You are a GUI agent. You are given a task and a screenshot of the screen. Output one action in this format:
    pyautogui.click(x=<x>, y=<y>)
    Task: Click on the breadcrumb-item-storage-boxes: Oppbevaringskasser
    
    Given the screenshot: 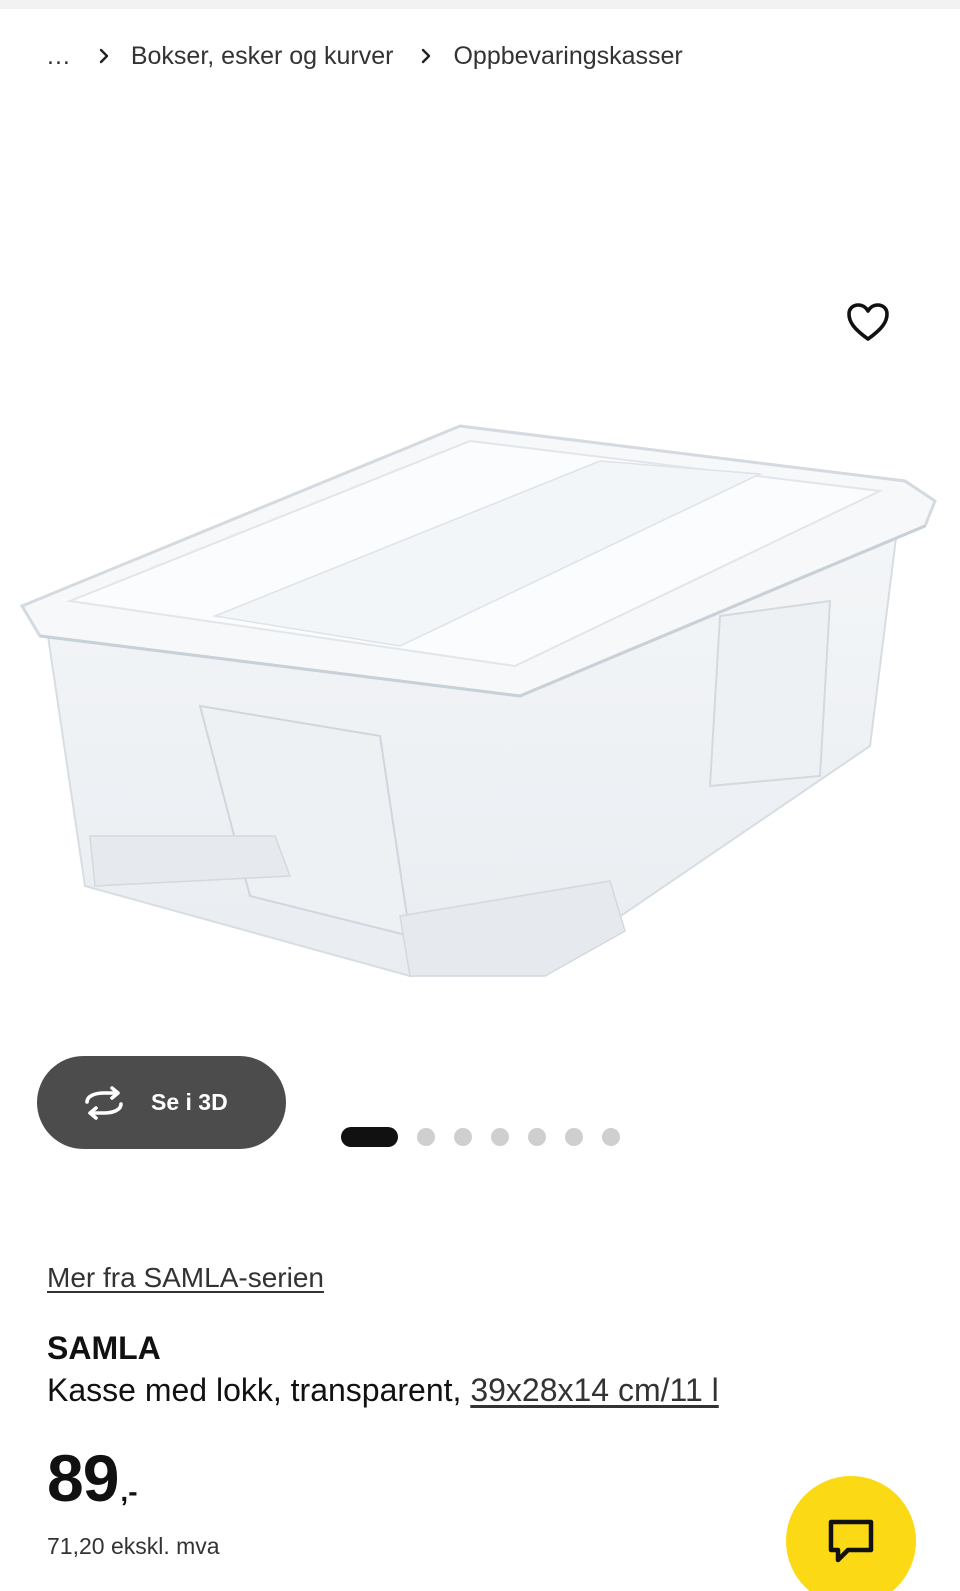 What is the action you would take?
    pyautogui.click(x=567, y=56)
    